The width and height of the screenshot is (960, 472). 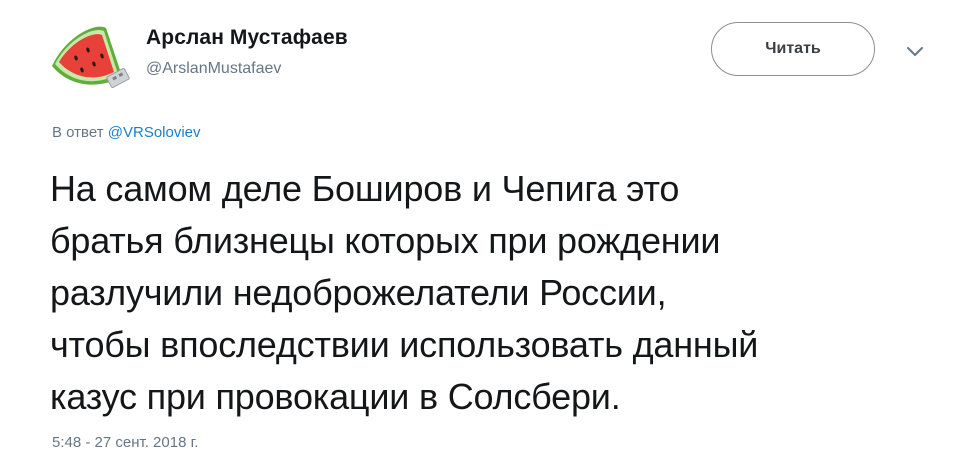 What do you see at coordinates (78, 132) in the screenshot?
I see `reply-prefix: В ответ` at bounding box center [78, 132].